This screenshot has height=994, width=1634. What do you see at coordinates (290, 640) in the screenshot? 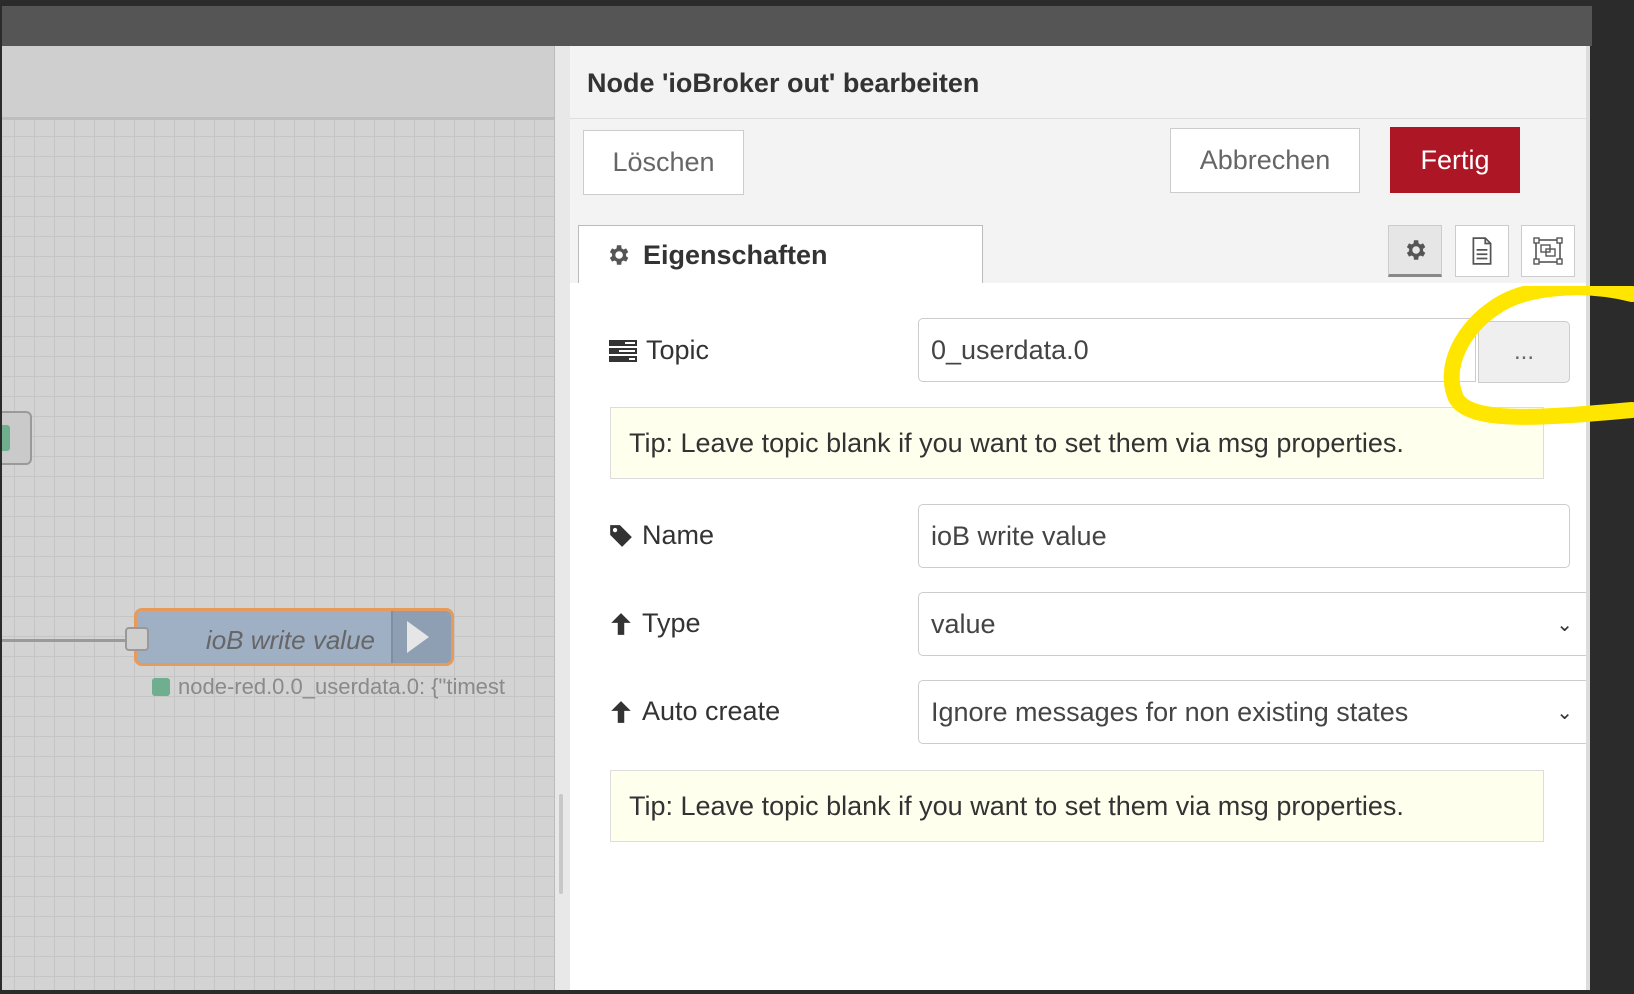
I see `node-label: ioB write value` at bounding box center [290, 640].